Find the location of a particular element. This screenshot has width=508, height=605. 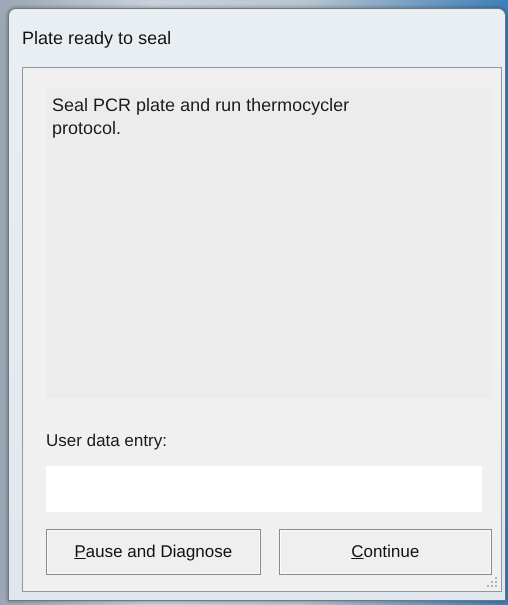

dialog-button: Pause and Diagnose is located at coordinates (153, 551).